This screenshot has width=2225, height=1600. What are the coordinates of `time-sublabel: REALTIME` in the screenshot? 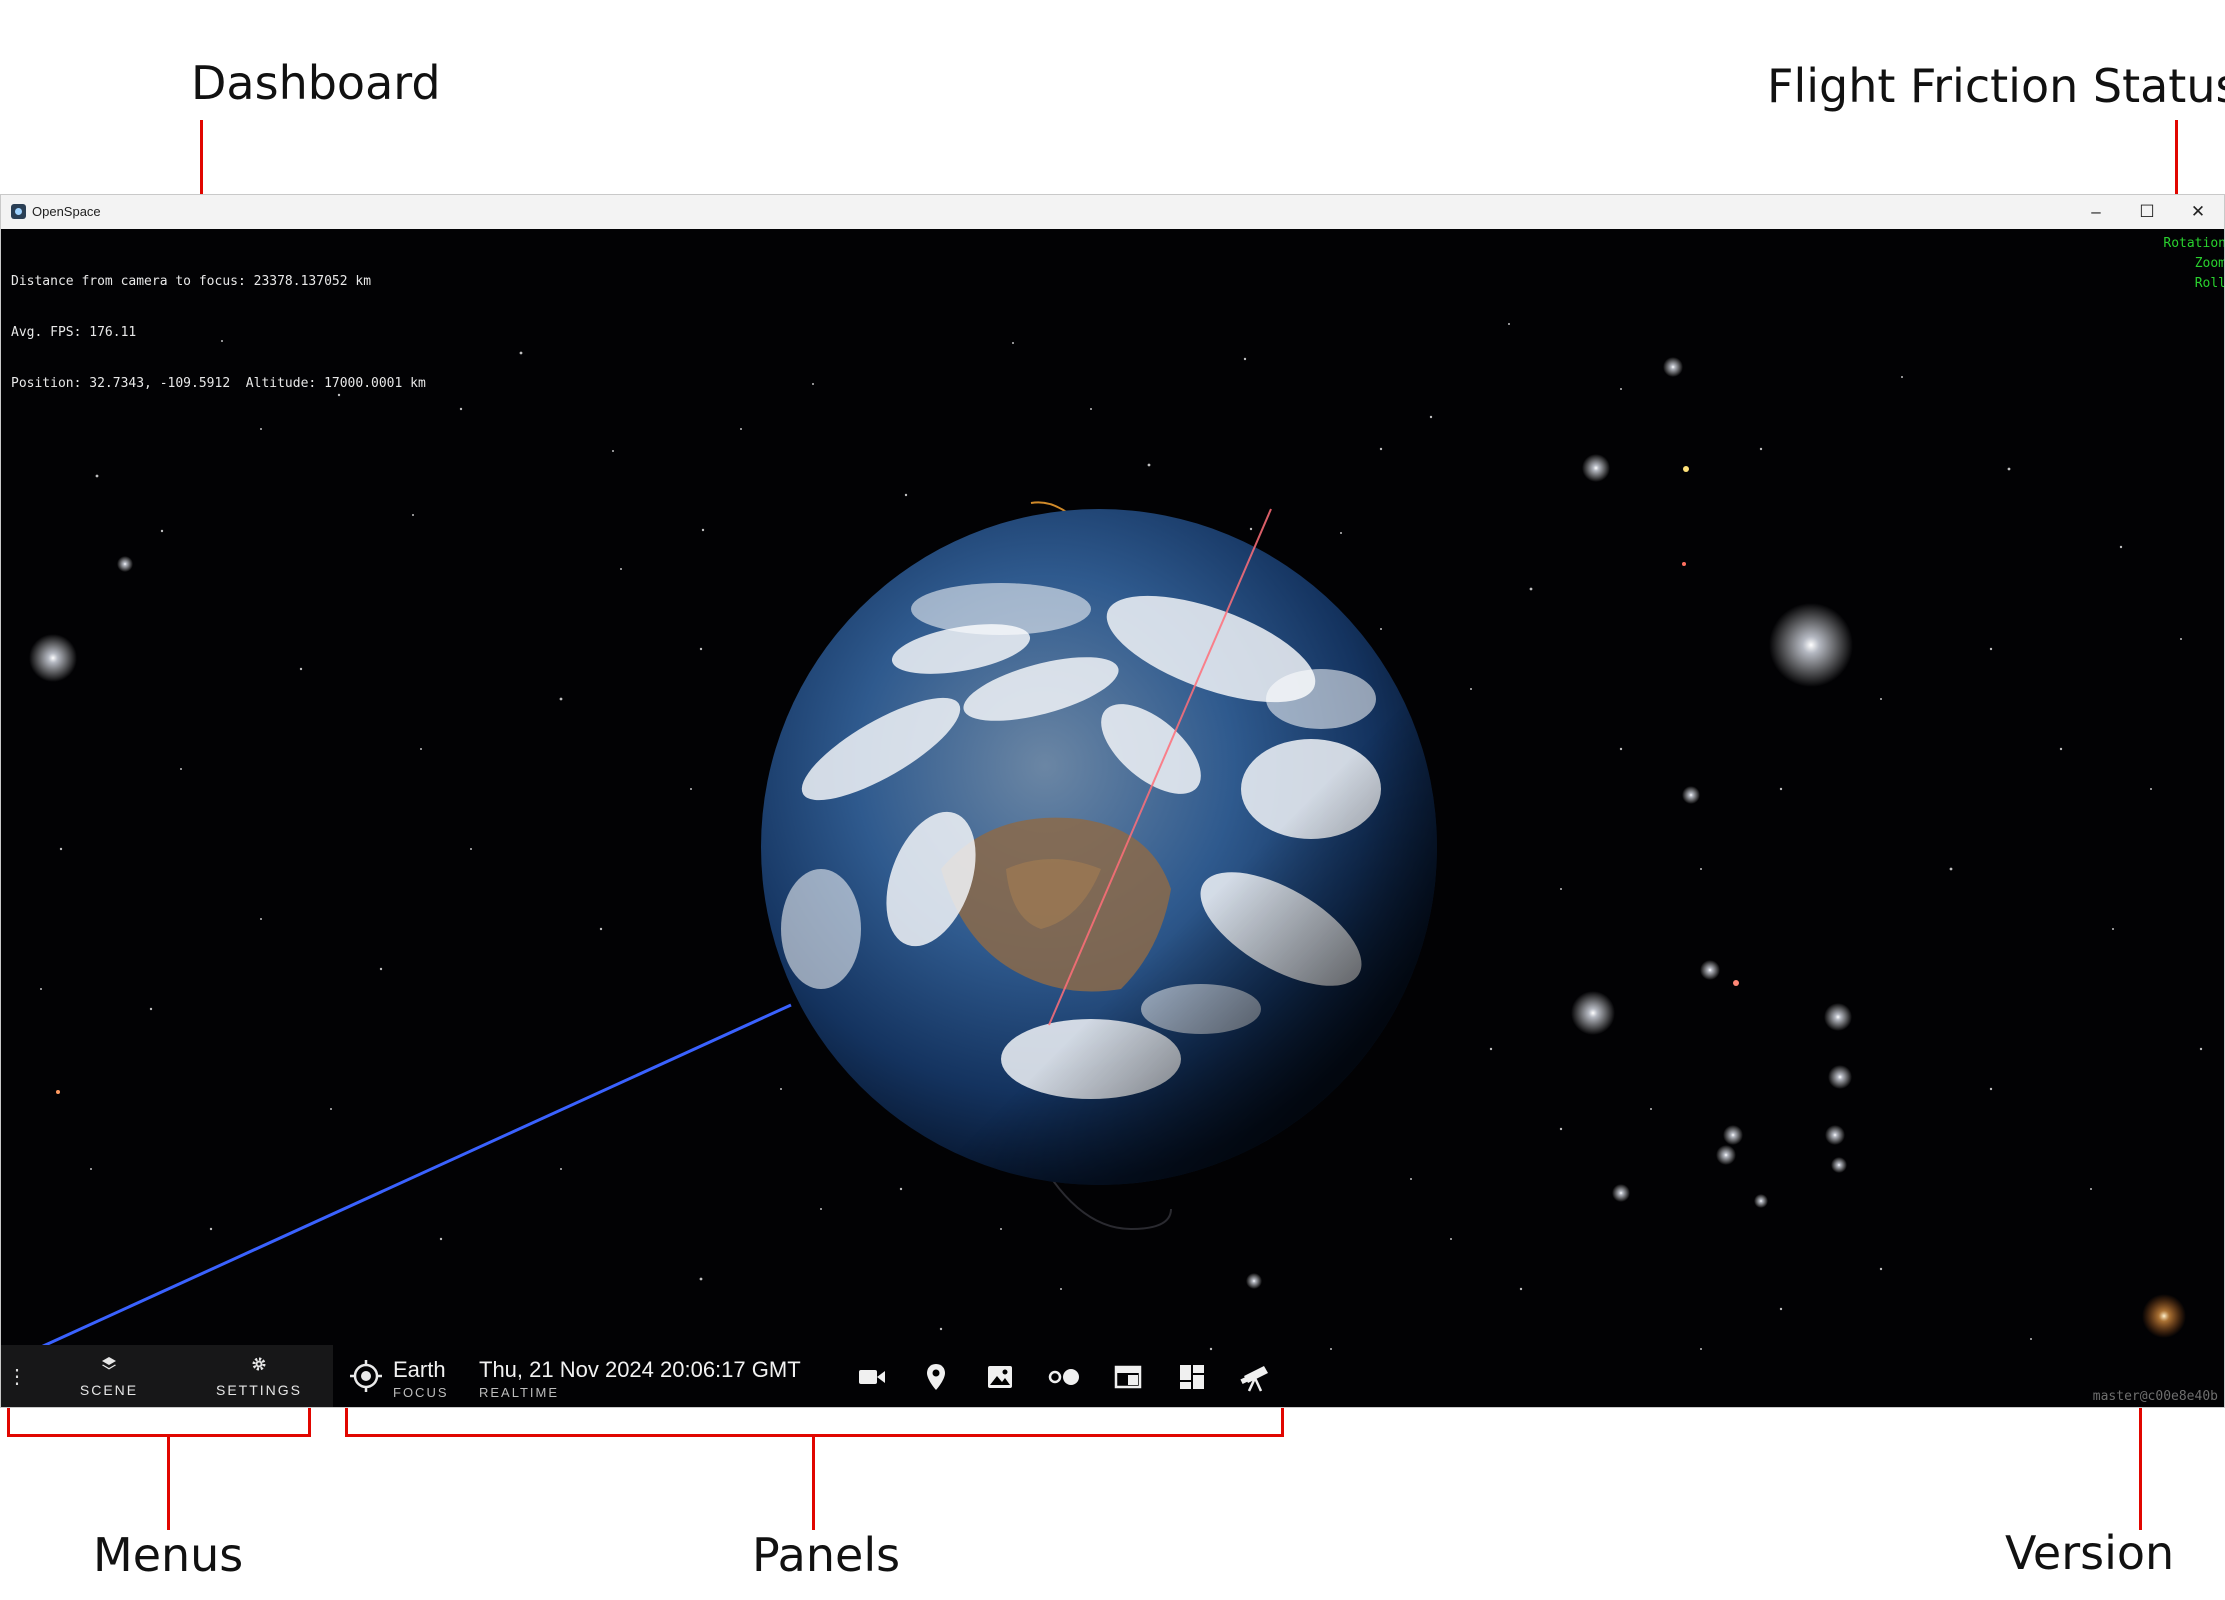 It's located at (519, 1392).